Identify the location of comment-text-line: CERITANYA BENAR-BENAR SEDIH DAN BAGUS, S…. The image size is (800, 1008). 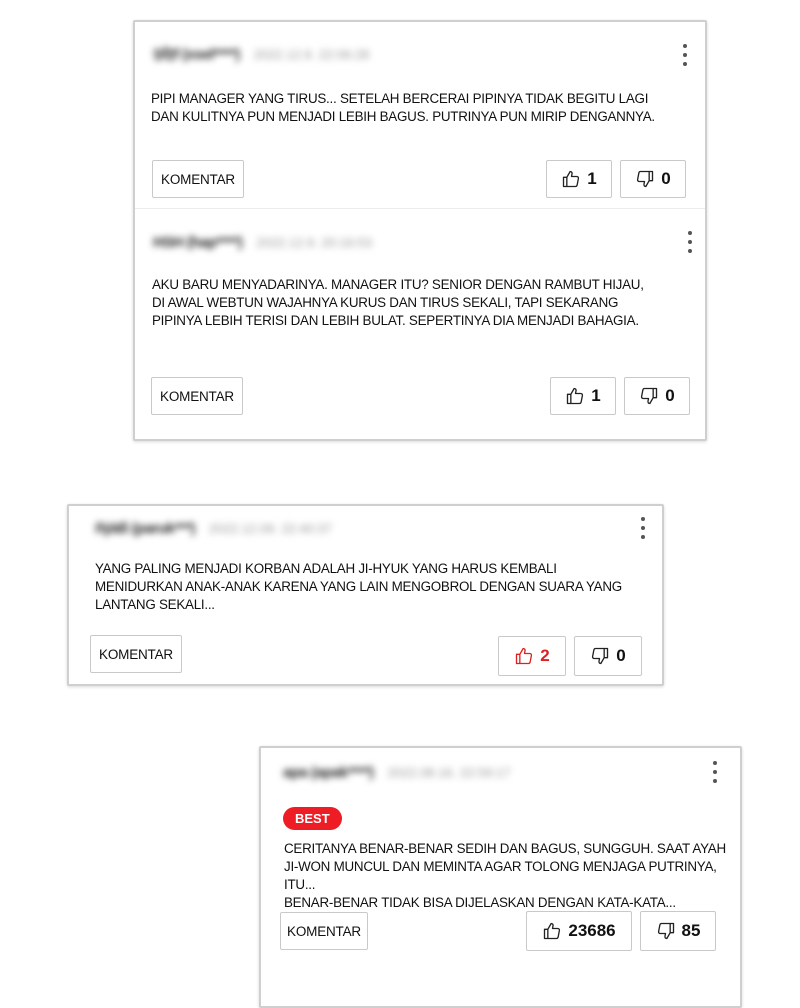
(505, 848).